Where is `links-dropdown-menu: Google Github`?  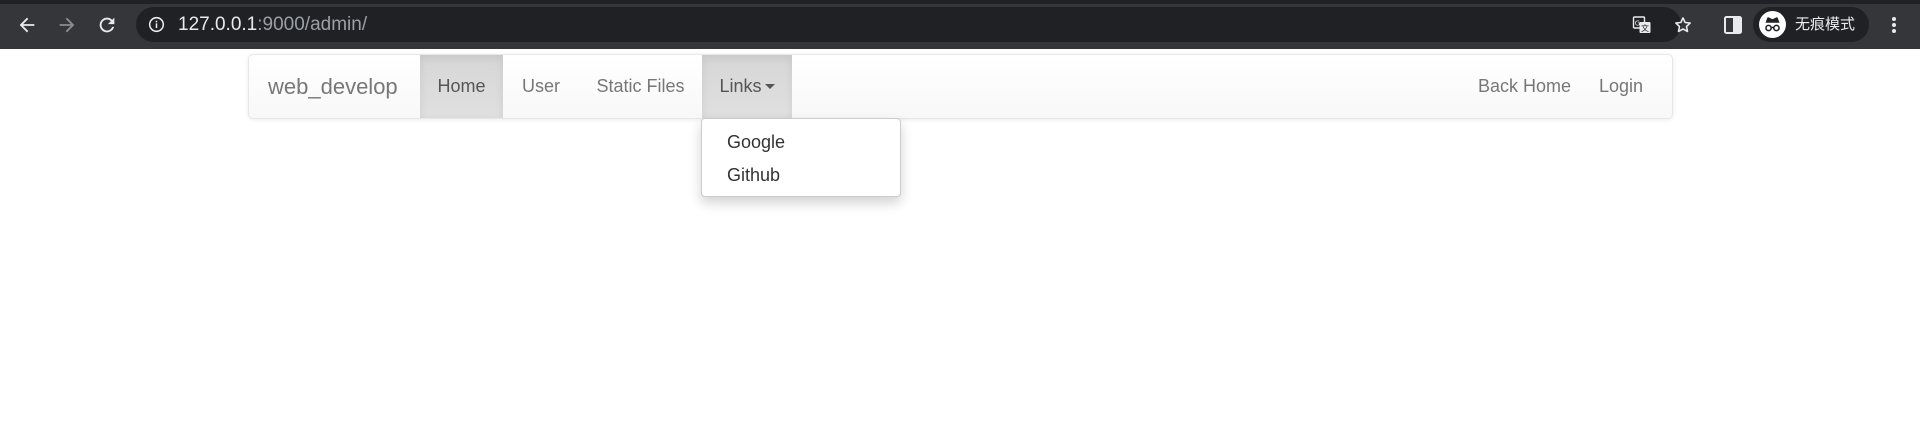
links-dropdown-menu: Google Github is located at coordinates (801, 157).